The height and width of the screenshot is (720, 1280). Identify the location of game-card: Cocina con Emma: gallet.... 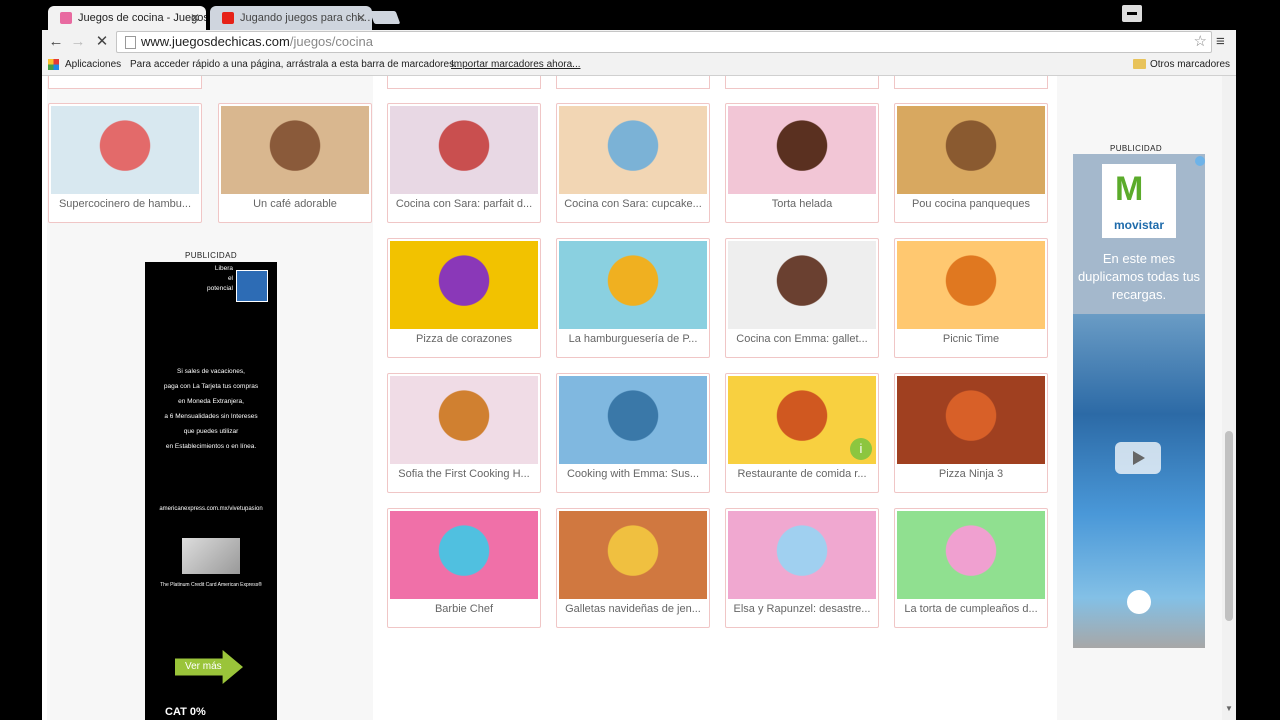
(802, 298).